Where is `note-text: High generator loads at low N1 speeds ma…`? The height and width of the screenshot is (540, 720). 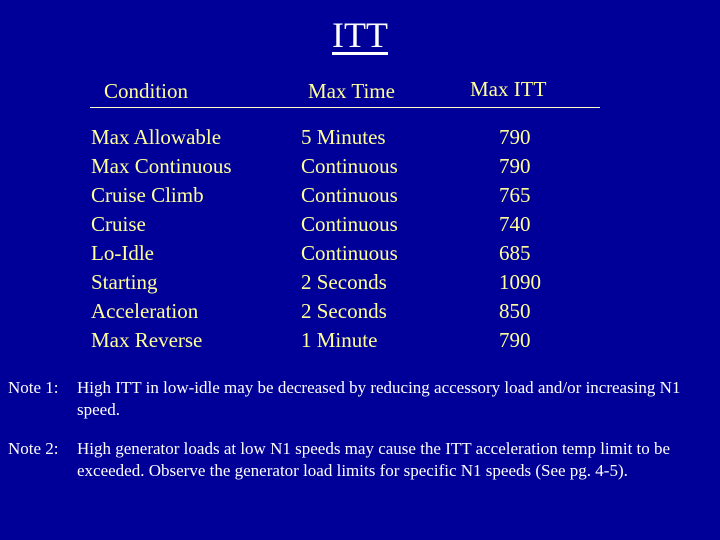
note-text: High generator loads at low N1 speeds ma… is located at coordinates (374, 459).